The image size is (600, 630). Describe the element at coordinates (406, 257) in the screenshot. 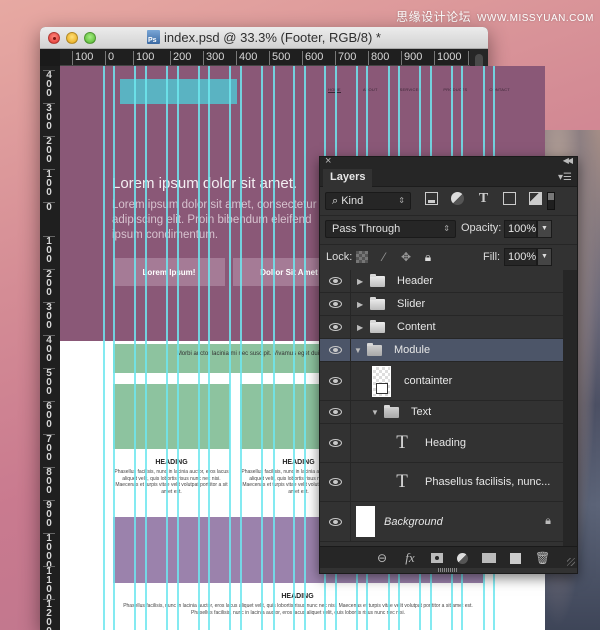

I see `lock-position-icon: ✥` at that location.